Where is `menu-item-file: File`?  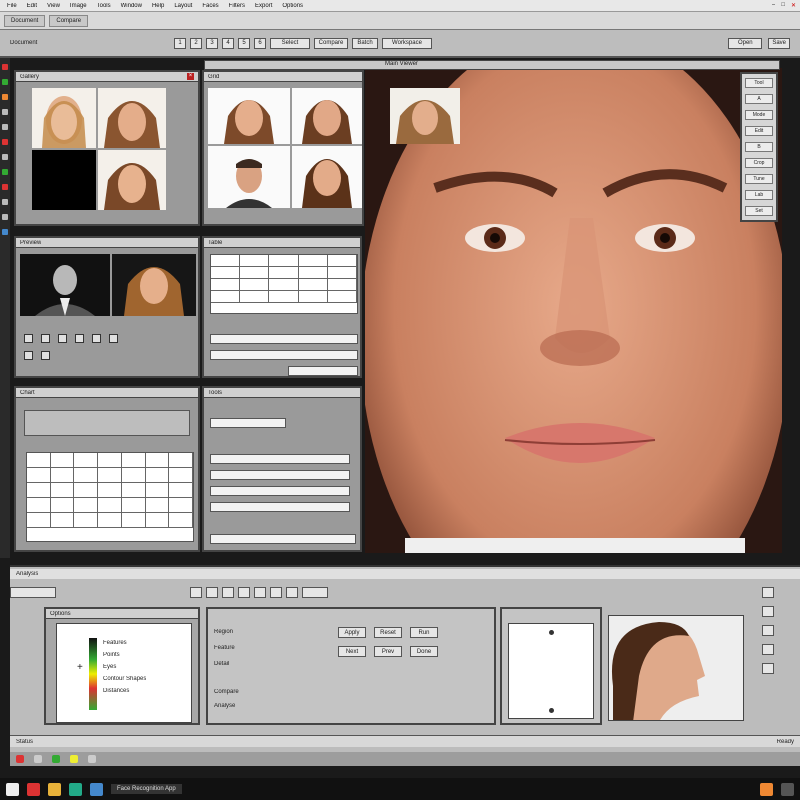
menu-item-file: File is located at coordinates (12, 6).